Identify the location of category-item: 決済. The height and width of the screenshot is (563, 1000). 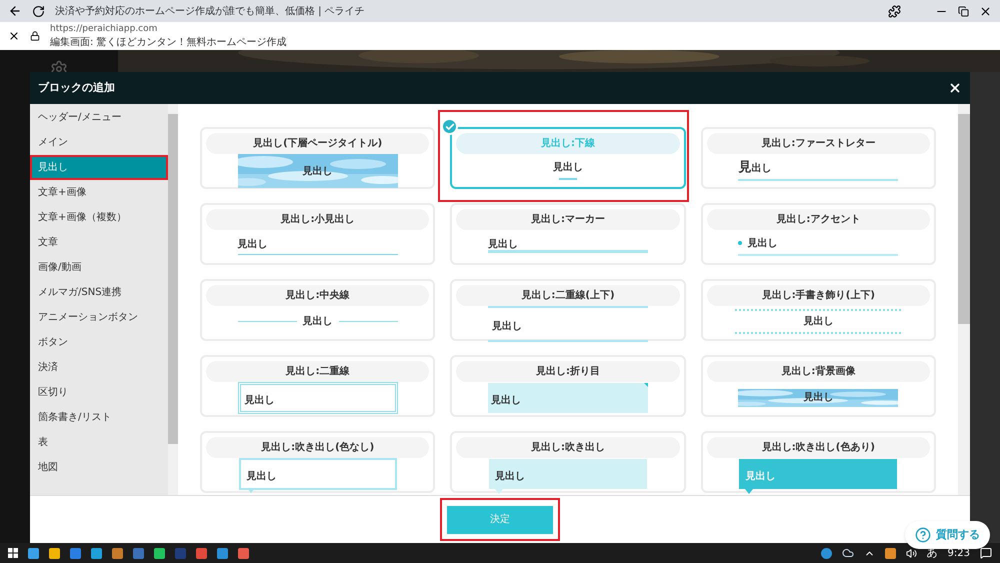
(99, 367).